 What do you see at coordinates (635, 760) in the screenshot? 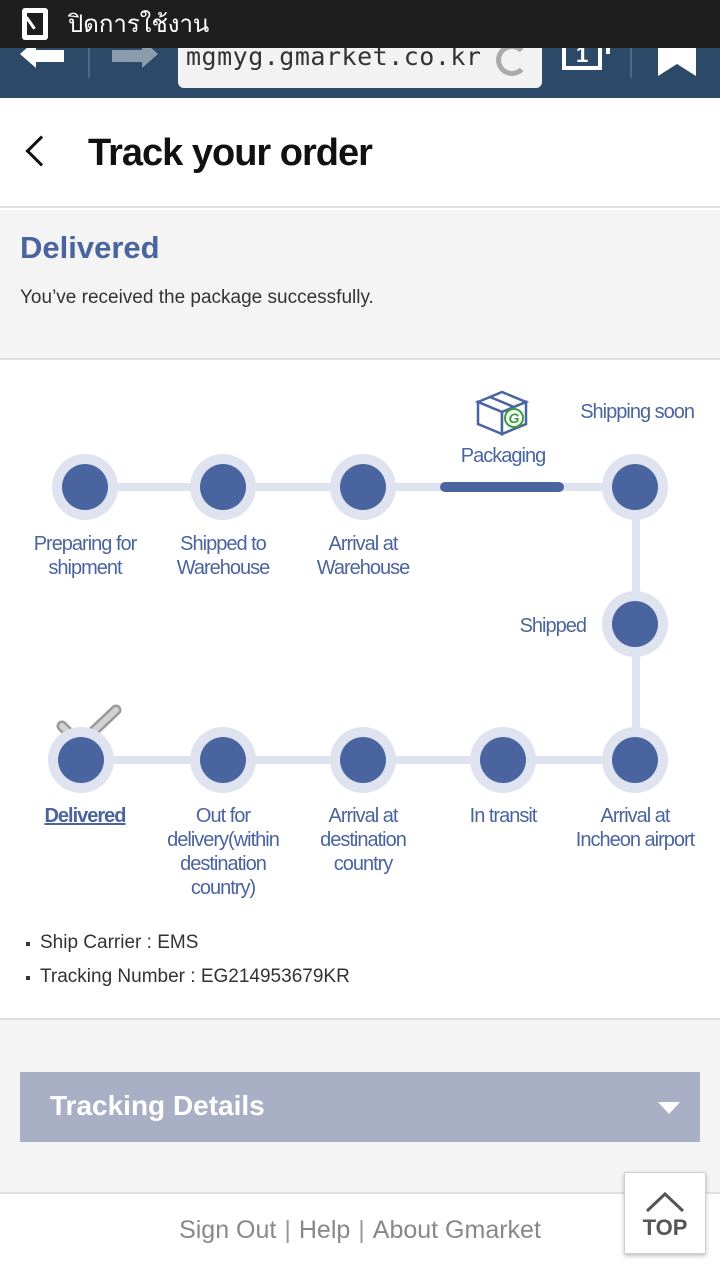
I see `step-dot-arrival-at-incheon-airport` at bounding box center [635, 760].